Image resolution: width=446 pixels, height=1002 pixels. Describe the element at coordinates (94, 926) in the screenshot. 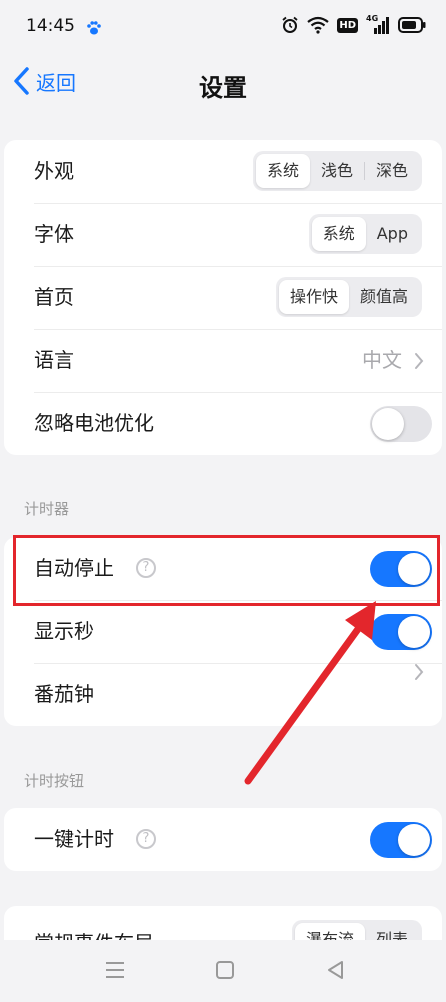

I see `common-event-layout-label: 常规事件布局` at that location.